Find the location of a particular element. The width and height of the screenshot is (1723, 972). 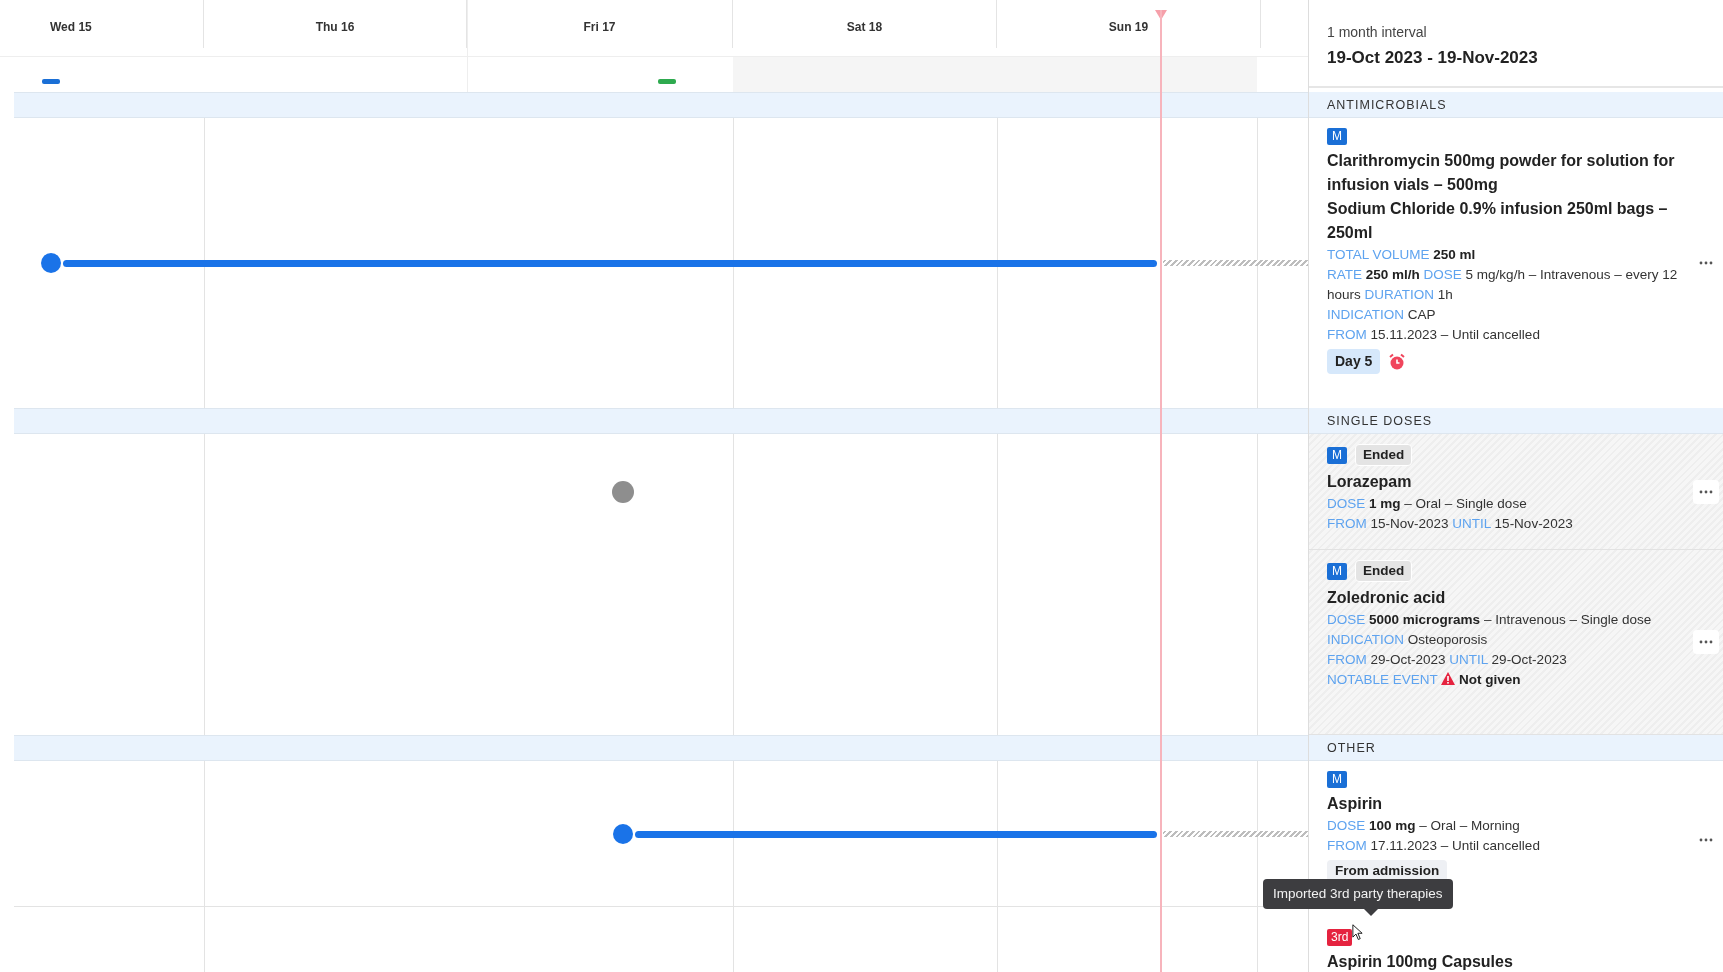

day-label: Sun 19 is located at coordinates (1128, 27).